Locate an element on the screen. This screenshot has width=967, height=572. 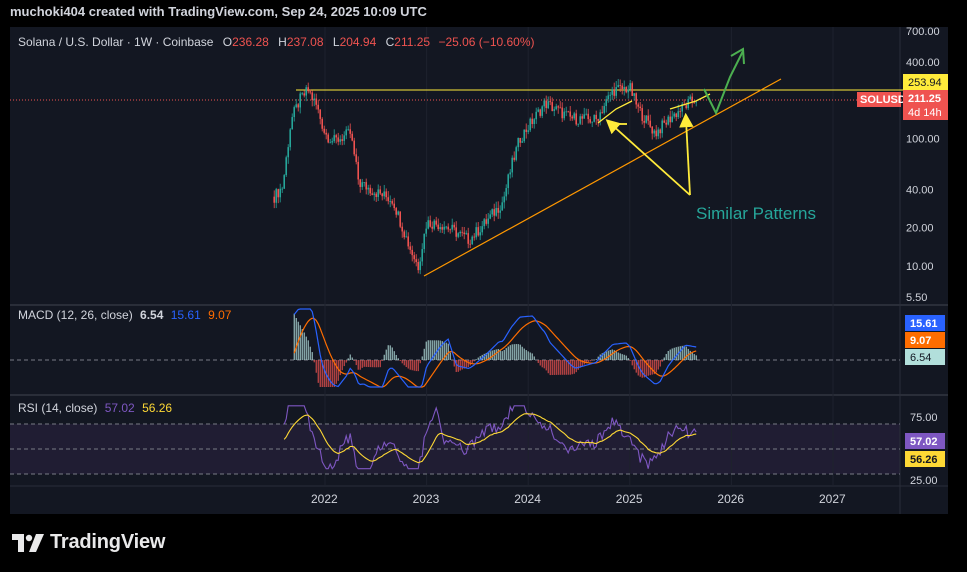
macd-signal-line is located at coordinates (495, 352).